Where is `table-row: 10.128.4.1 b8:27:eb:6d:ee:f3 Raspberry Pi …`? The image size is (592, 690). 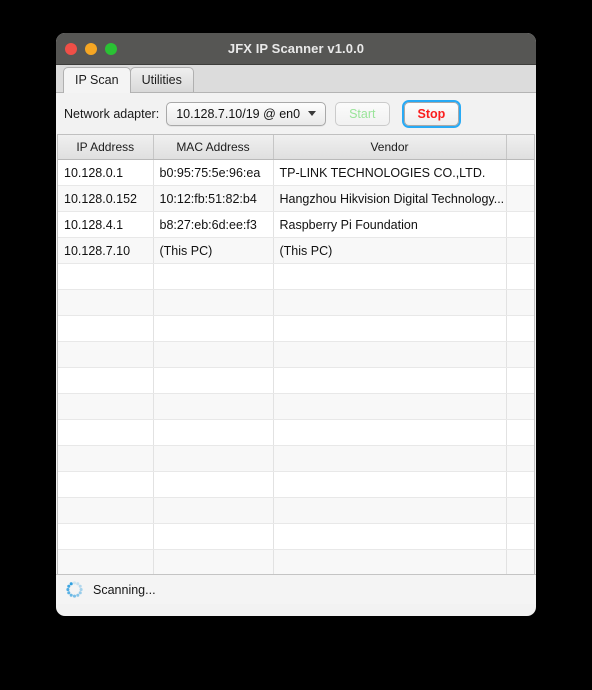
table-row: 10.128.4.1 b8:27:eb:6d:ee:f3 Raspberry Pi … is located at coordinates (296, 224).